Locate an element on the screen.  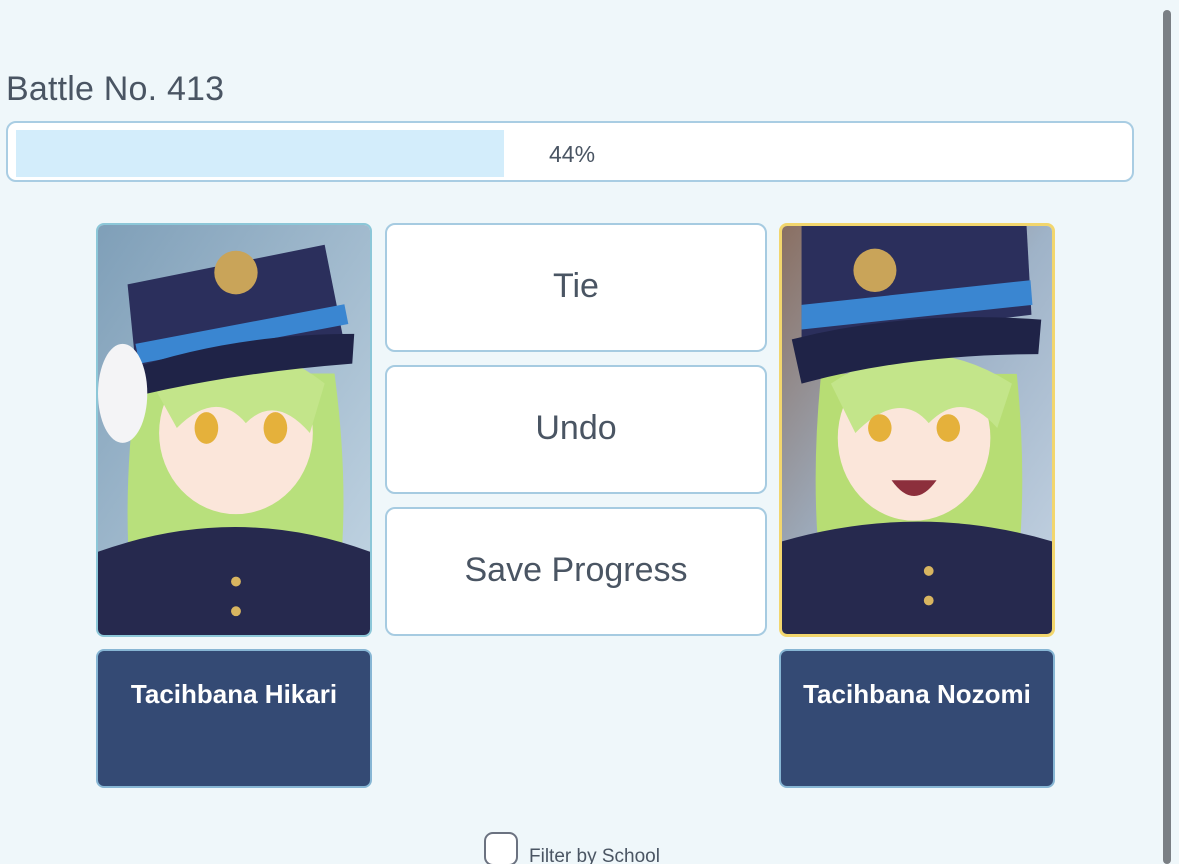
left-character-name: Tacihbana Hikari is located at coordinates (234, 694).